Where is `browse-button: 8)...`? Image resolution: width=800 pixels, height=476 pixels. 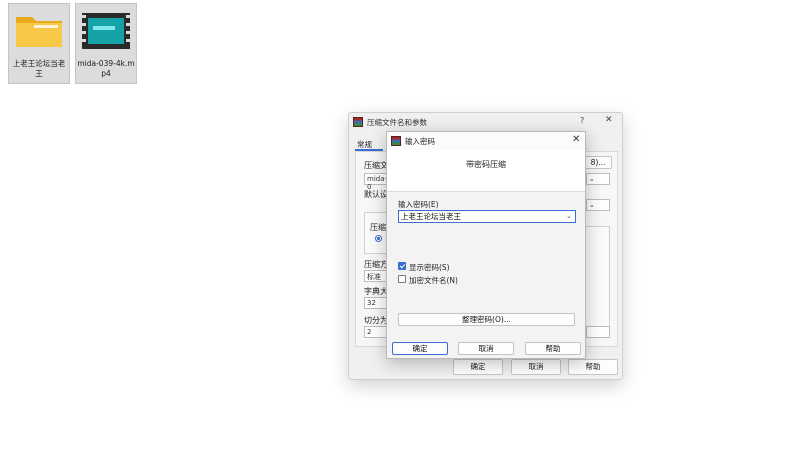 browse-button: 8)... is located at coordinates (598, 162).